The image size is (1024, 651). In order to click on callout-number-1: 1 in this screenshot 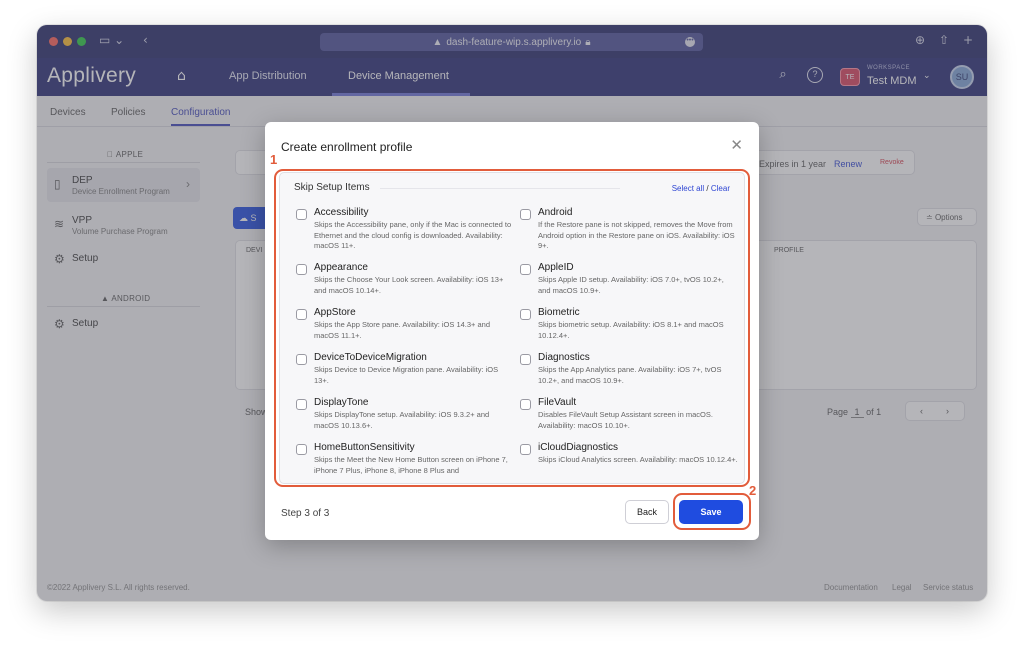, I will do `click(274, 159)`.